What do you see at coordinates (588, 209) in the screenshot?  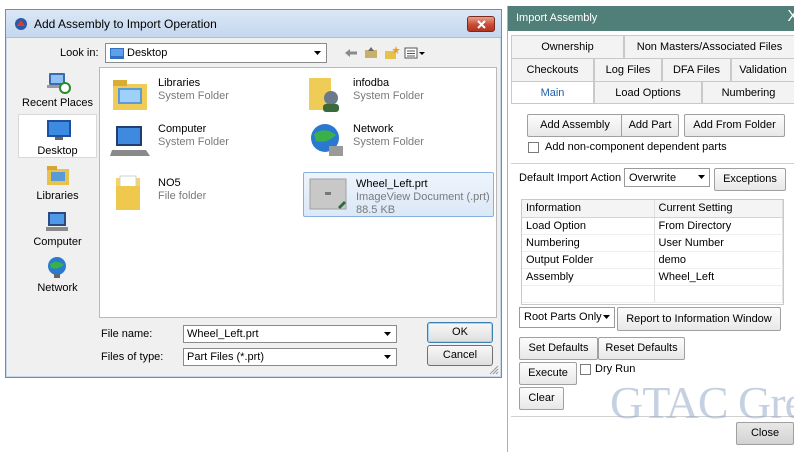 I see `column-header: Information` at bounding box center [588, 209].